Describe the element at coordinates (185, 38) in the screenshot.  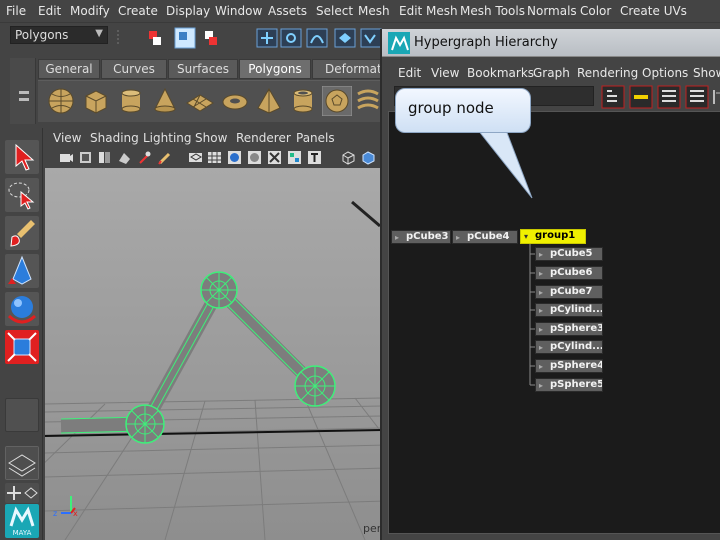
I see `select-by-object-icon` at that location.